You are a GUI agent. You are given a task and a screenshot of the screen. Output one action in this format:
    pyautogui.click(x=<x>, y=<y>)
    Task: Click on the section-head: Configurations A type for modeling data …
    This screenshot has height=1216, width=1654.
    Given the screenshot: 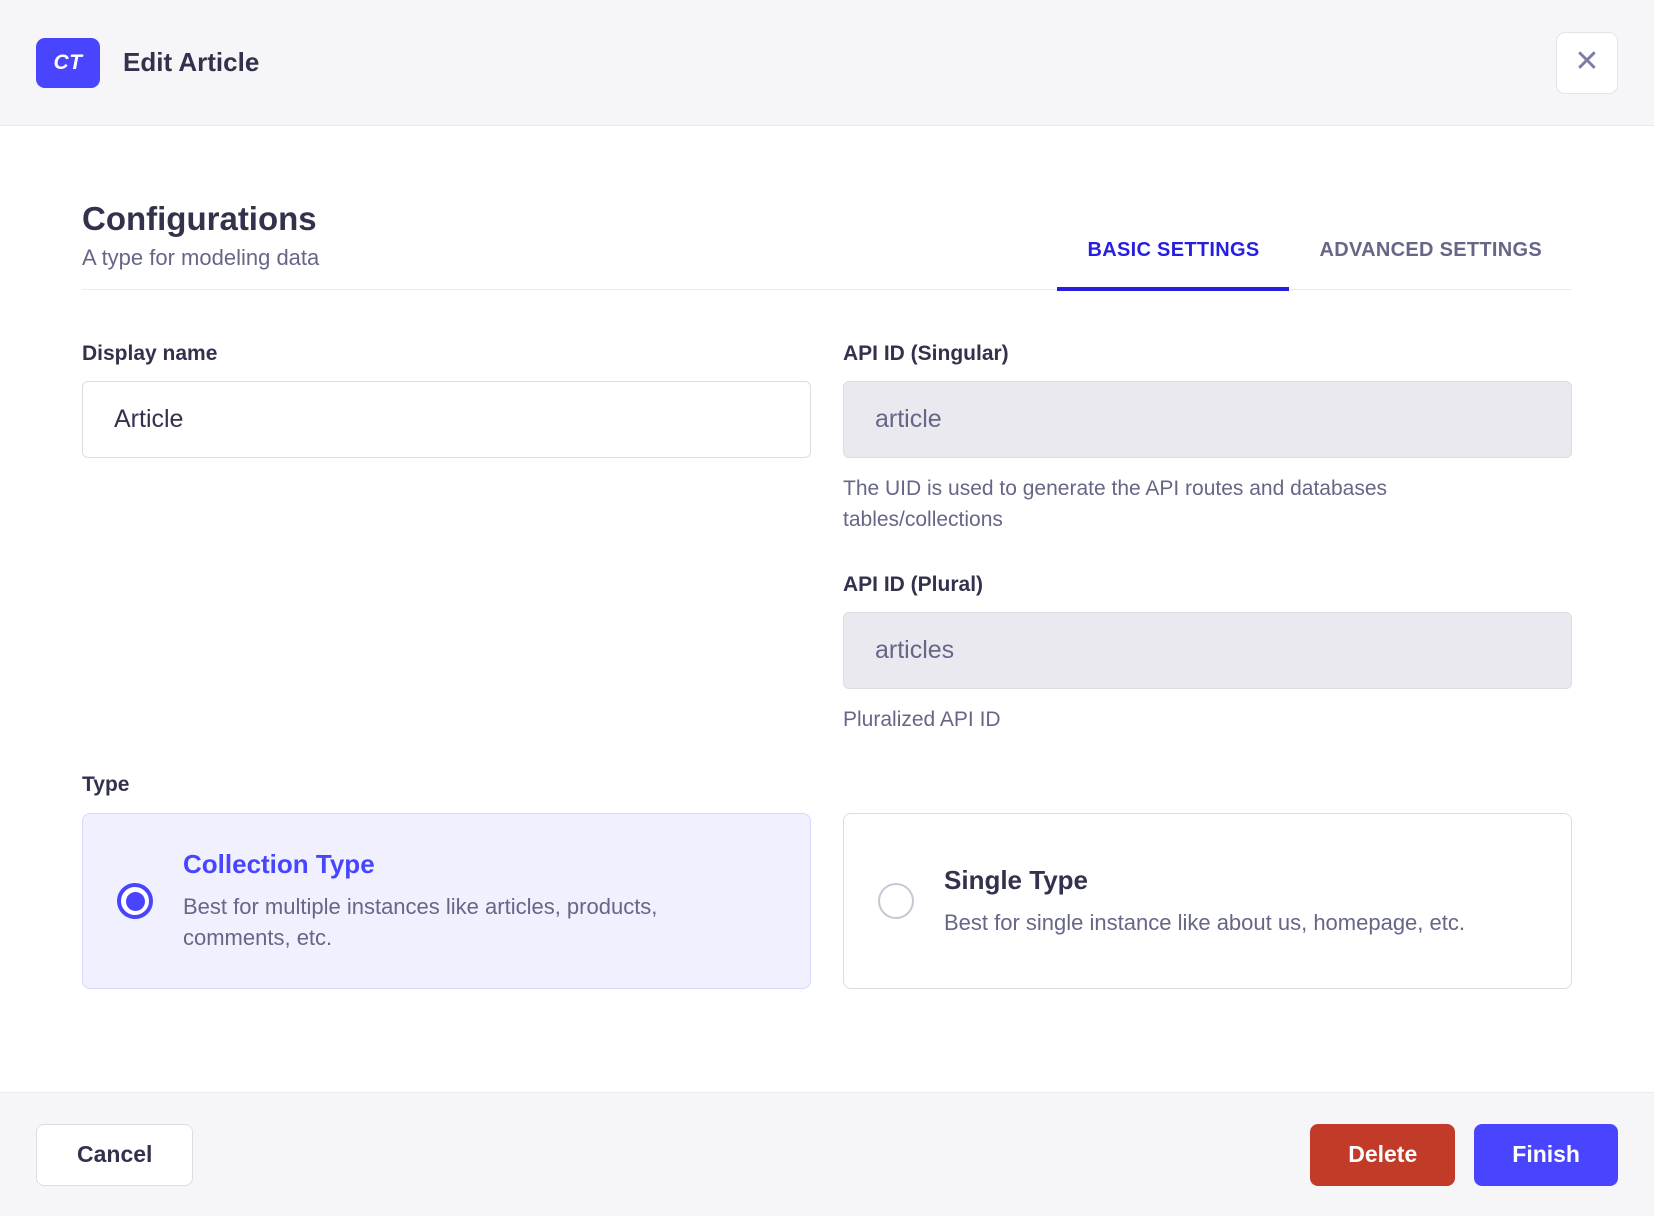 What is the action you would take?
    pyautogui.click(x=827, y=245)
    